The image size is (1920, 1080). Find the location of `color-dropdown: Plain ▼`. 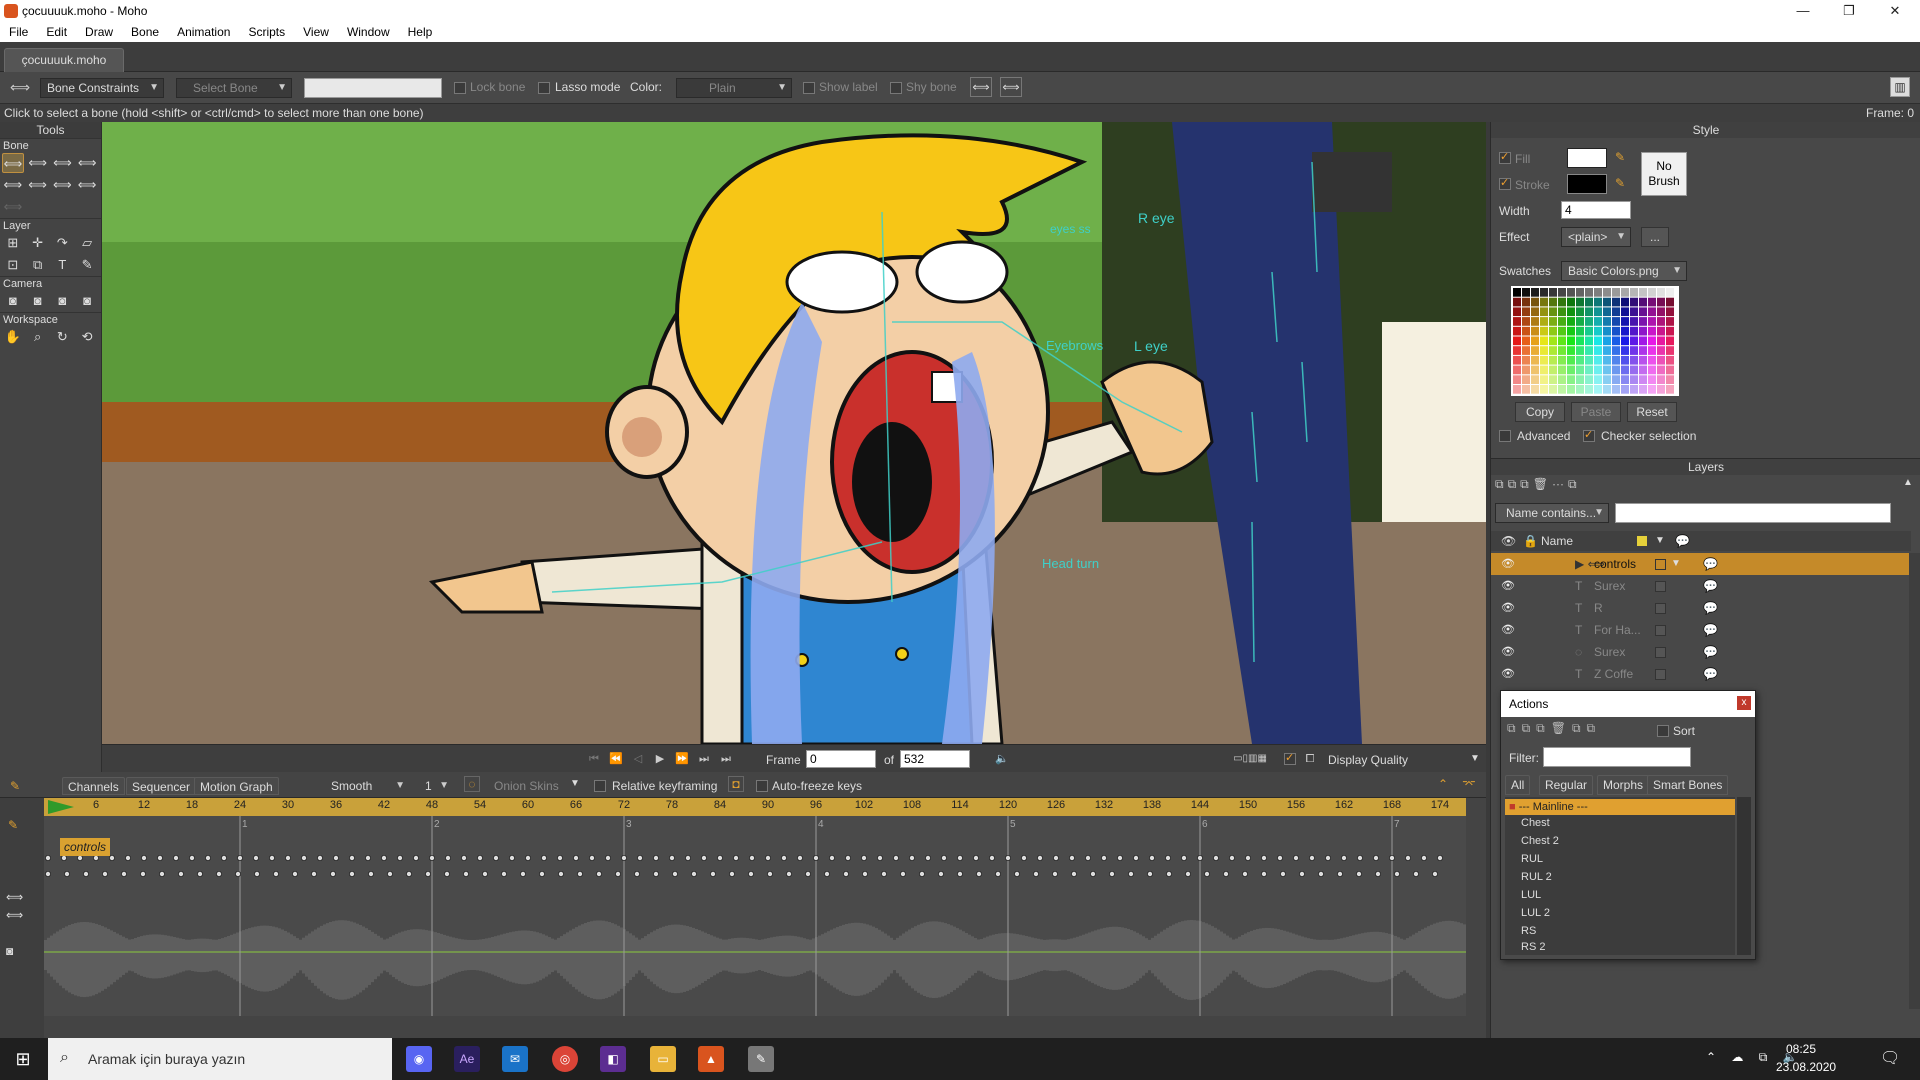

color-dropdown: Plain ▼ is located at coordinates (734, 88).